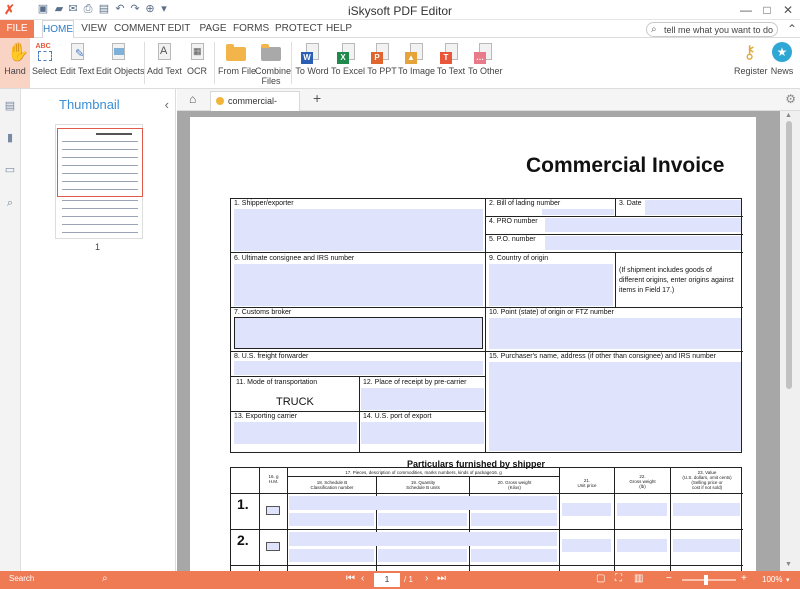 Image resolution: width=800 pixels, height=589 pixels. Describe the element at coordinates (551, 285) in the screenshot. I see `country-origin-field` at that location.